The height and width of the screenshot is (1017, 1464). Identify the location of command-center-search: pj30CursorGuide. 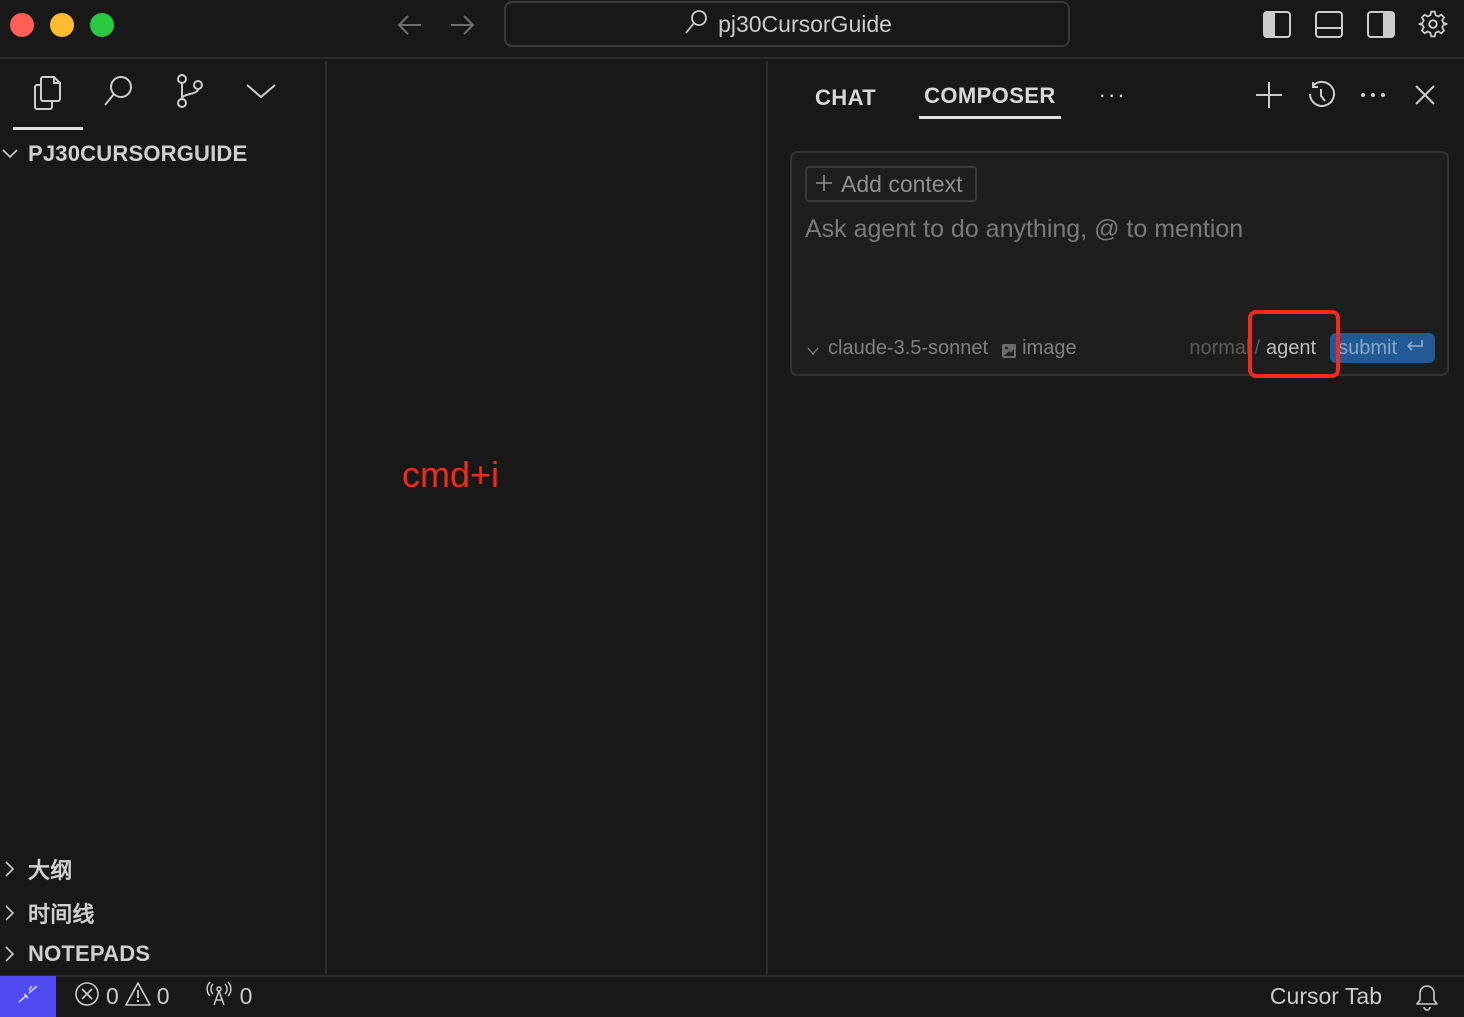
(787, 24).